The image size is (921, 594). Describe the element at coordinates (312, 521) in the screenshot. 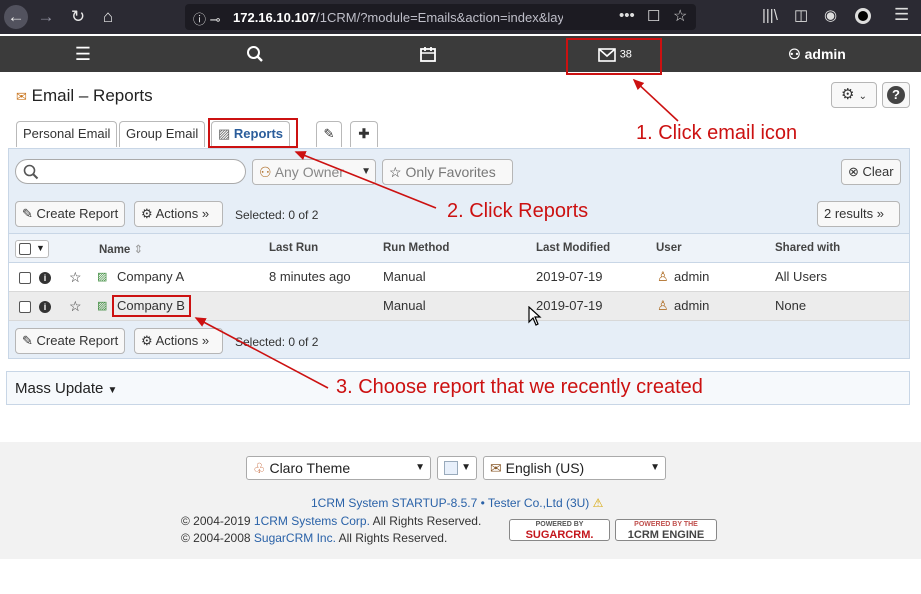

I see `1crm-link: 1CRM Systems Corp.` at that location.